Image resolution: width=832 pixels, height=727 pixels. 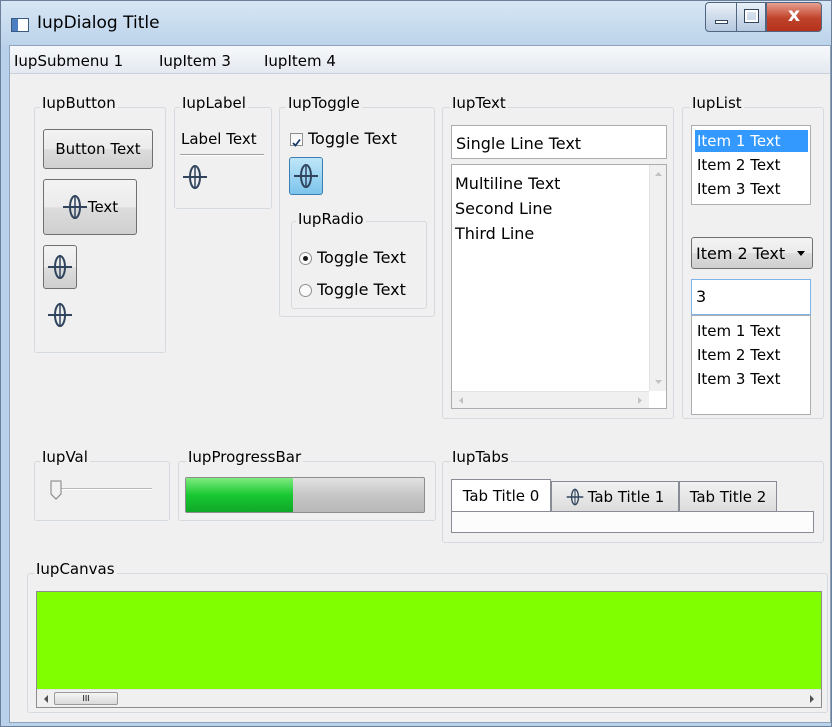 What do you see at coordinates (331, 219) in the screenshot?
I see `radio-frame-title: IupRadio` at bounding box center [331, 219].